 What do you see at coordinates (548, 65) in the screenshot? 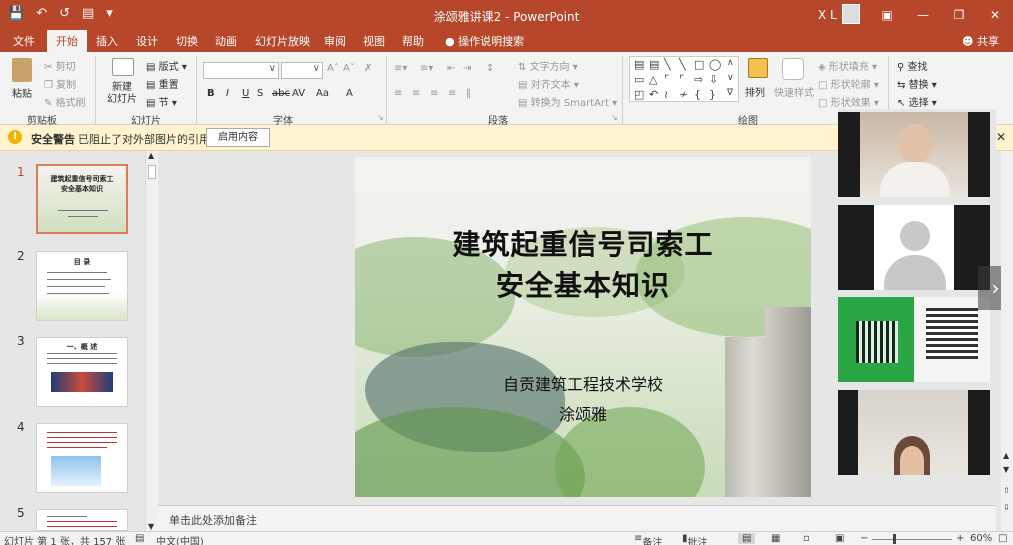
I see `text-direction-button: ⇅ 文字方向 ▾` at bounding box center [548, 65].